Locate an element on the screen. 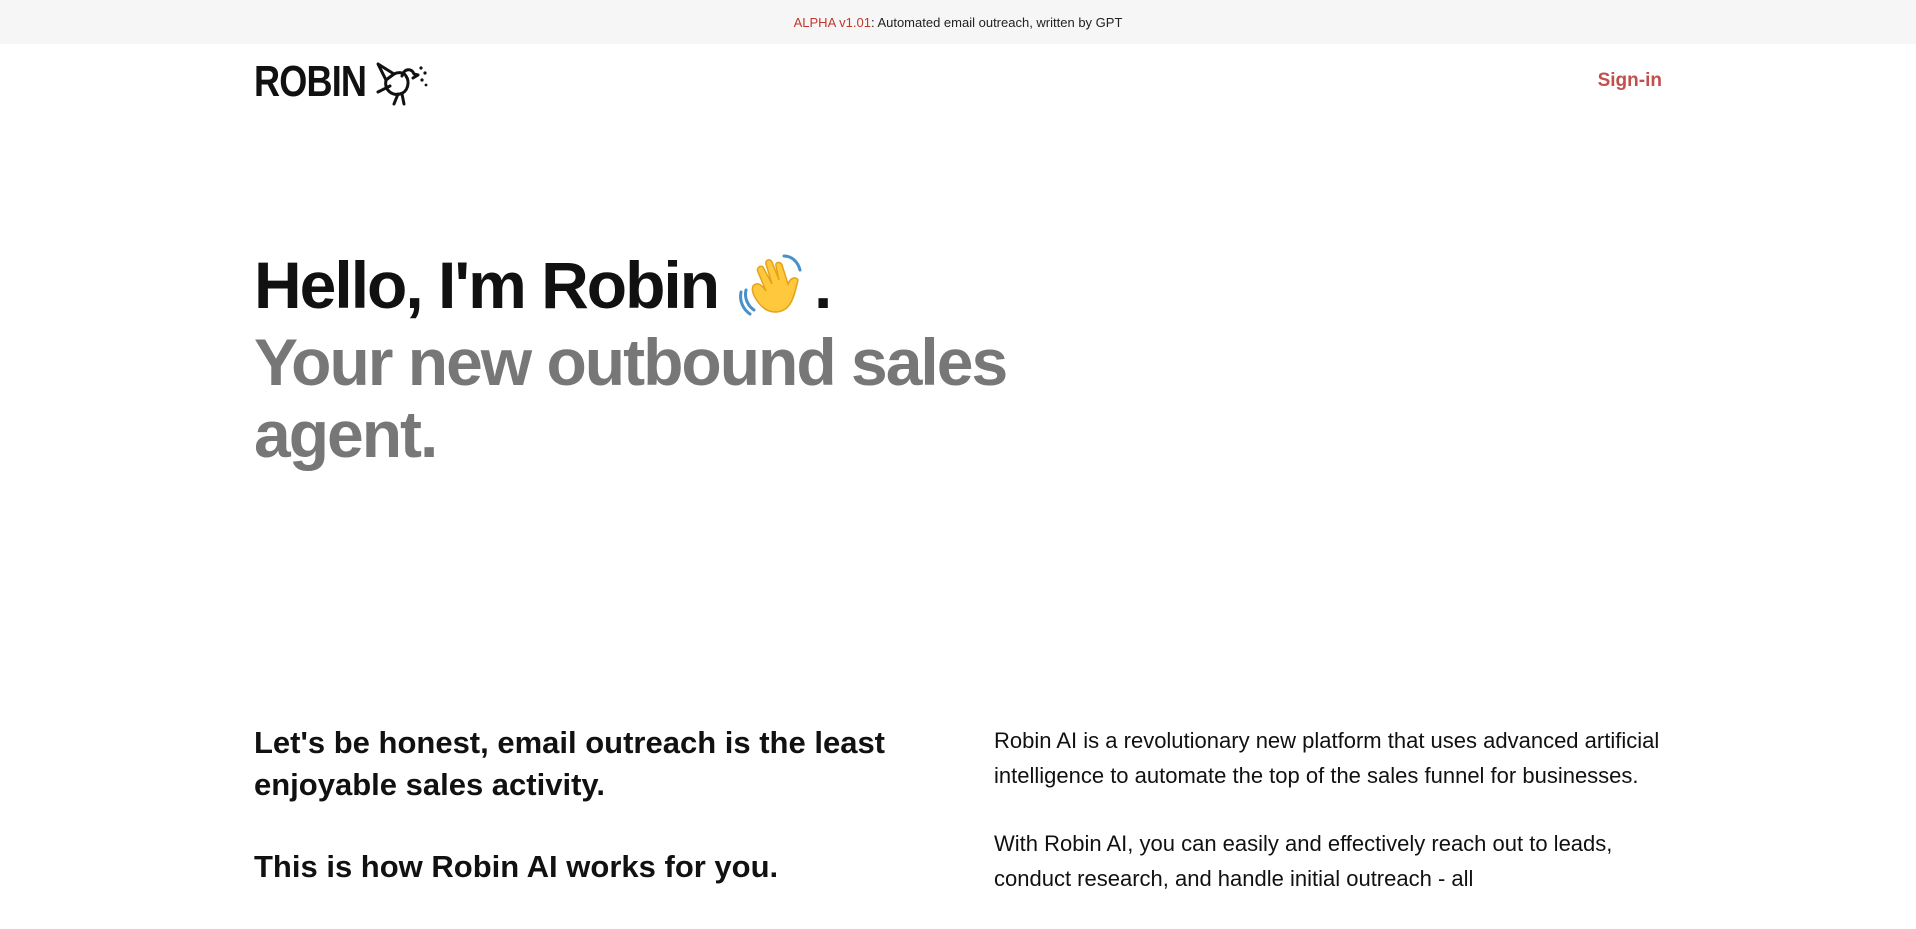 The height and width of the screenshot is (929, 1916). top-nav: ROBIN Sign-in is located at coordinates (958, 82).